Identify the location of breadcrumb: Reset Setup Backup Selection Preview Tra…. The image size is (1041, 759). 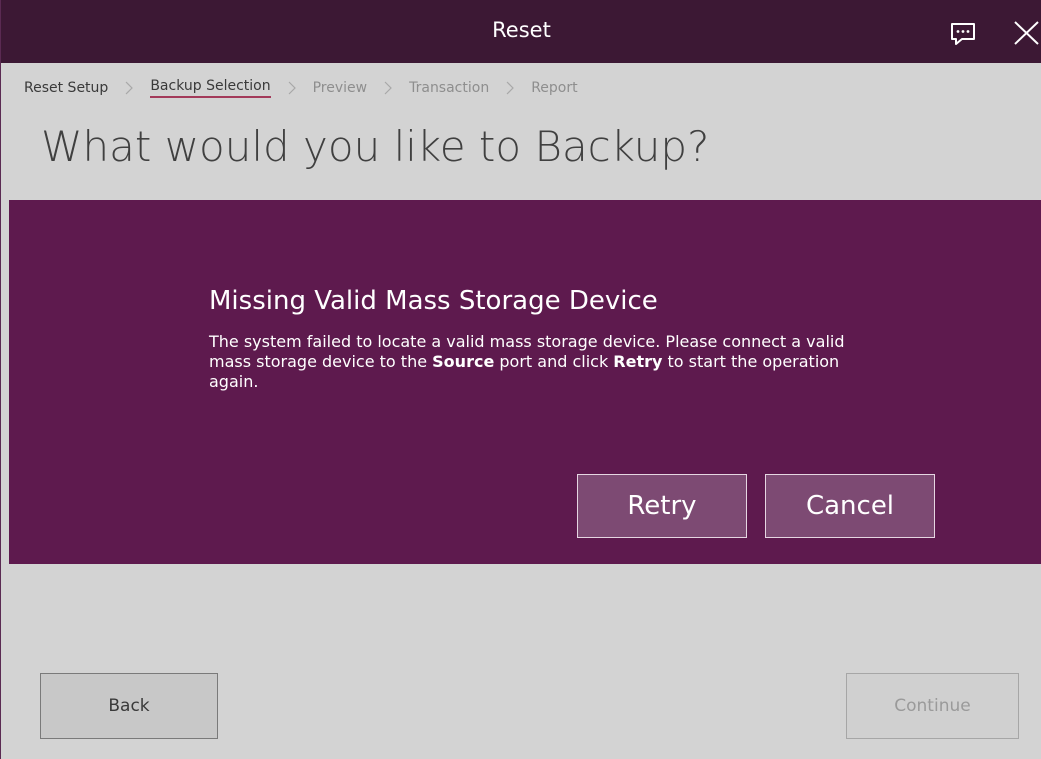
(301, 88).